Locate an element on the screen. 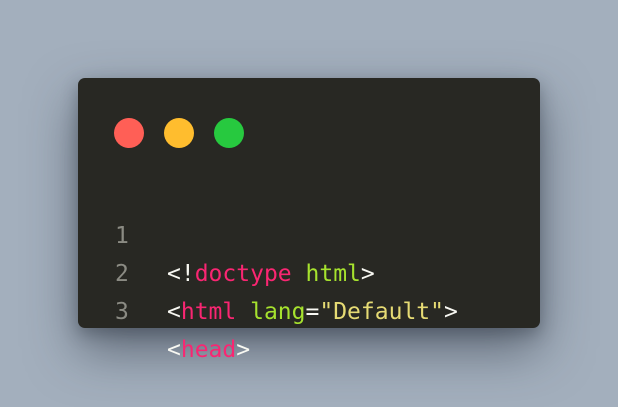 The image size is (618, 407). token: = is located at coordinates (312, 312).